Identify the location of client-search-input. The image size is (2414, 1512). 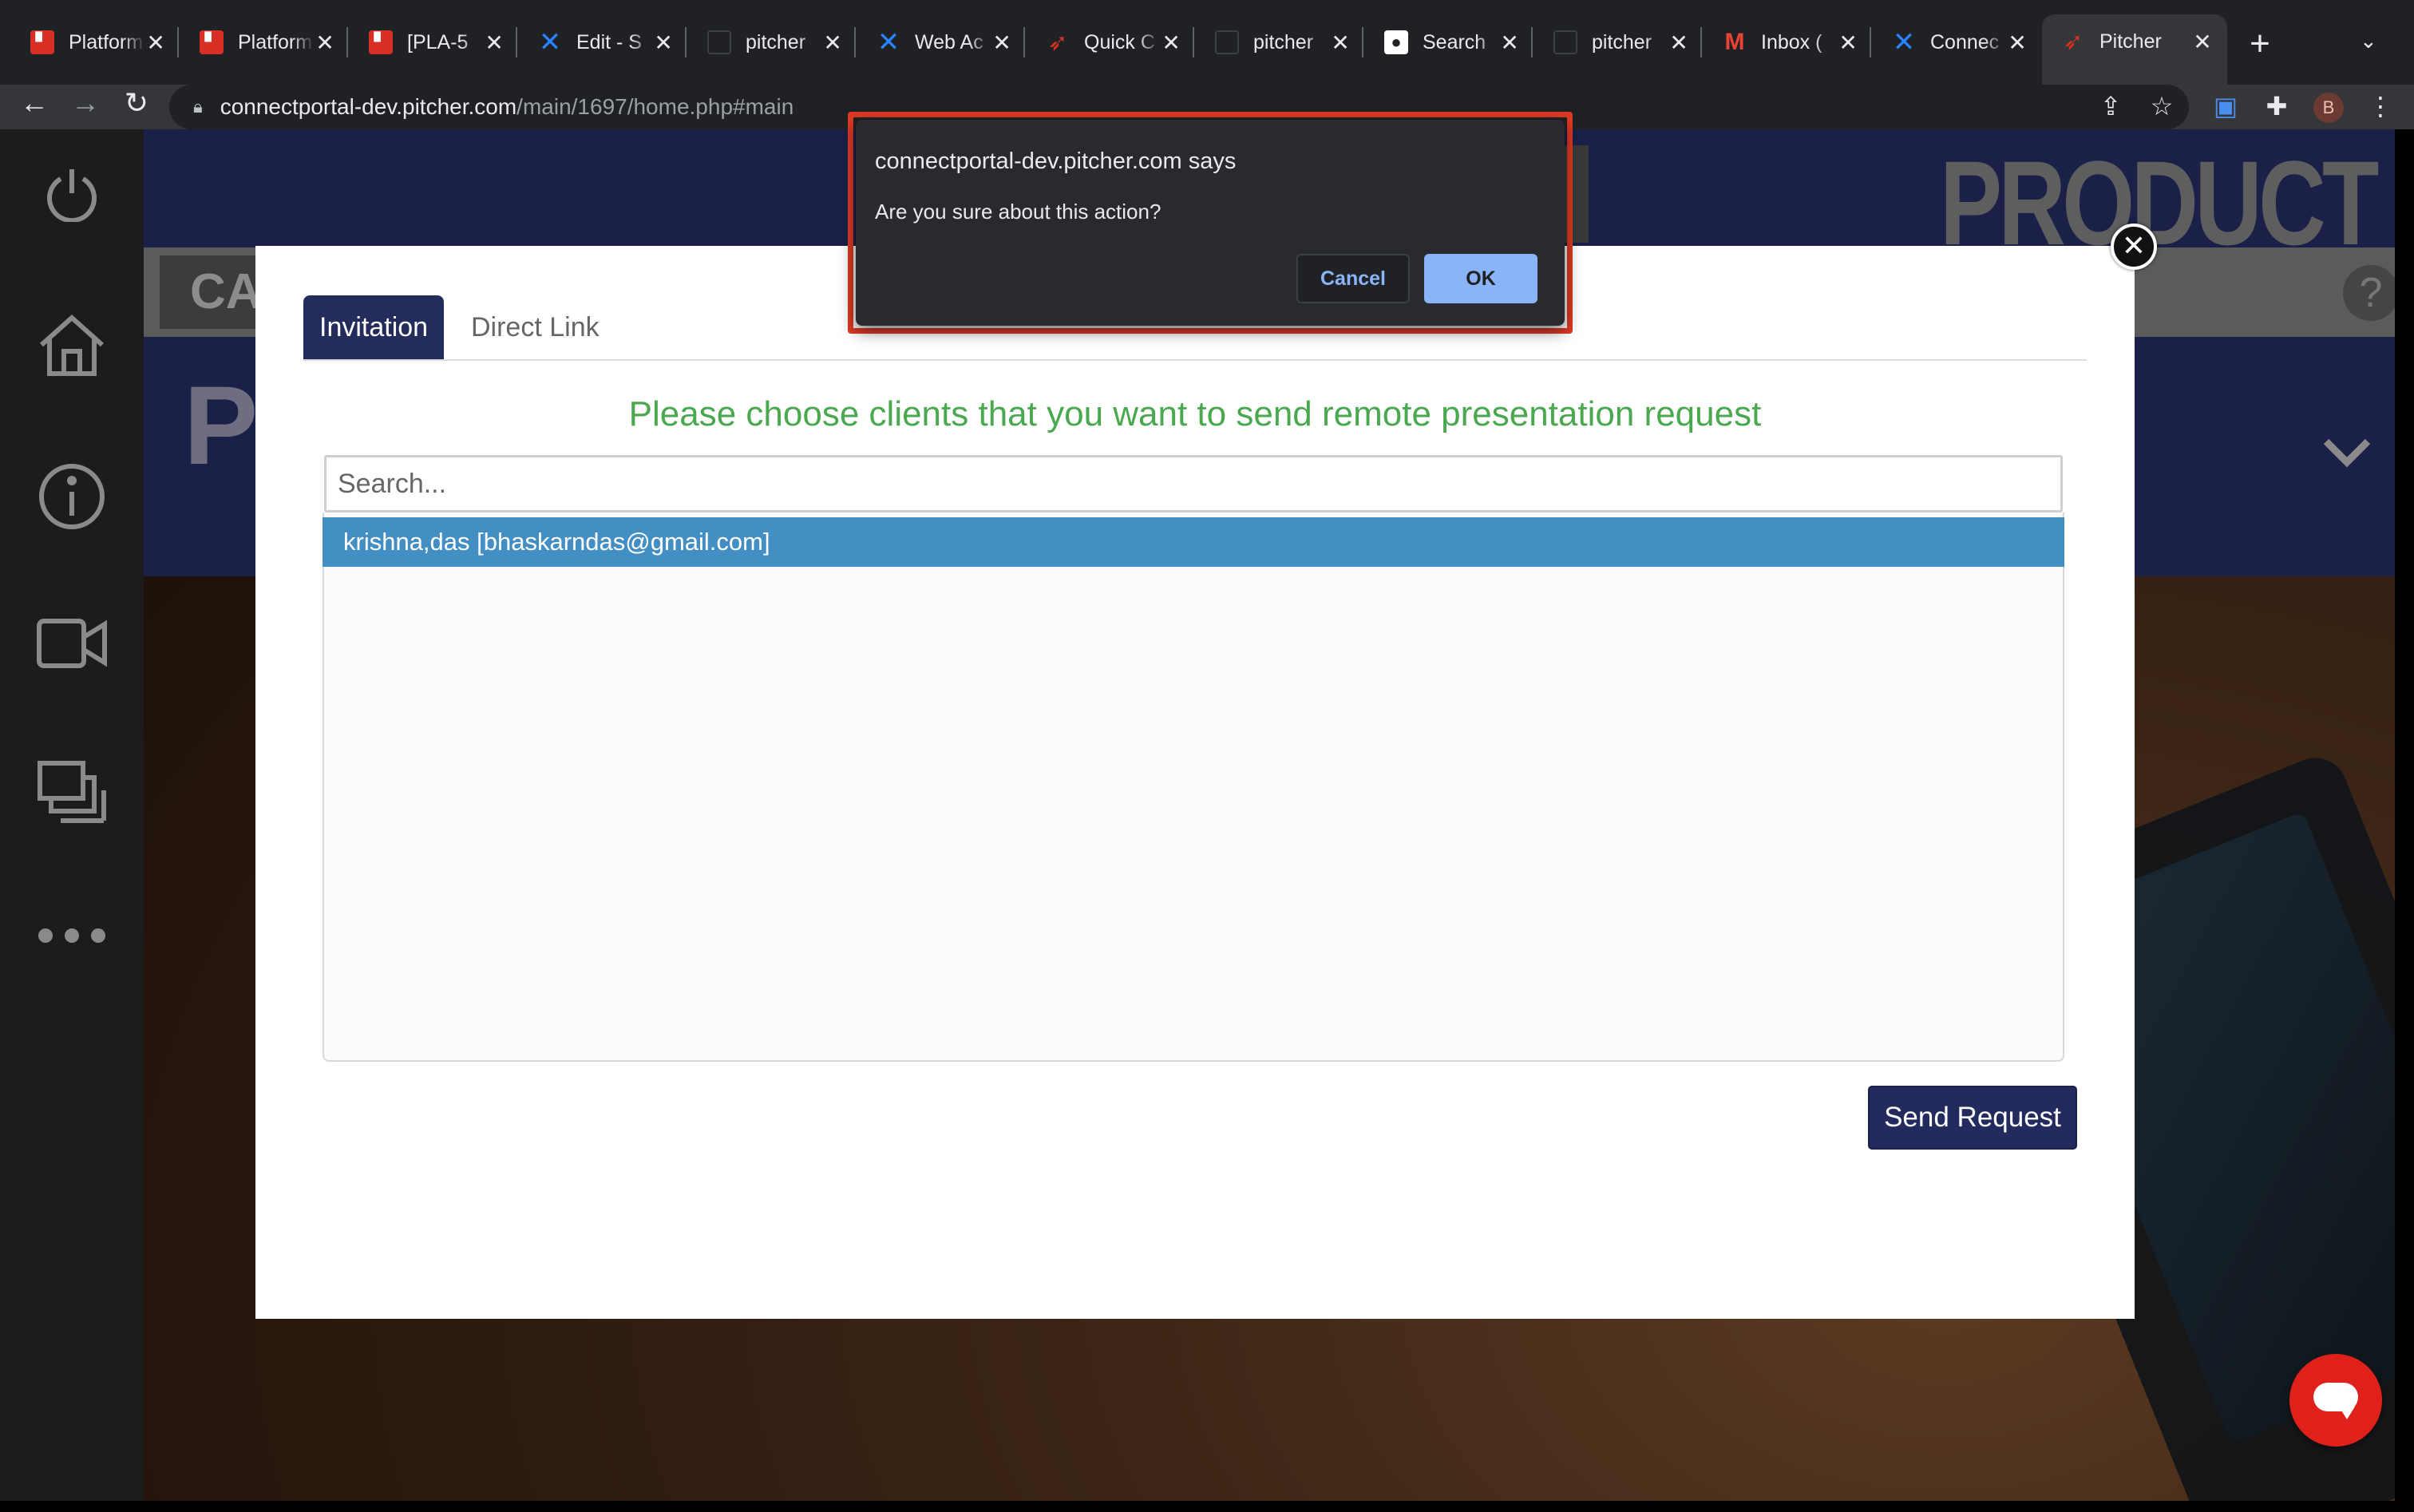
(1193, 484).